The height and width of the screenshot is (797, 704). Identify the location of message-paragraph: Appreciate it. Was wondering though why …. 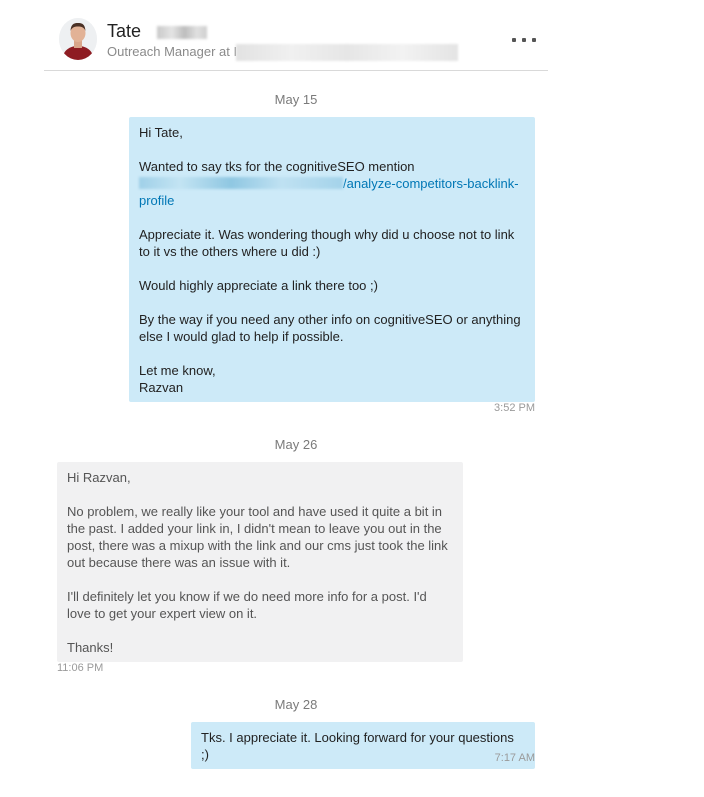
(327, 243).